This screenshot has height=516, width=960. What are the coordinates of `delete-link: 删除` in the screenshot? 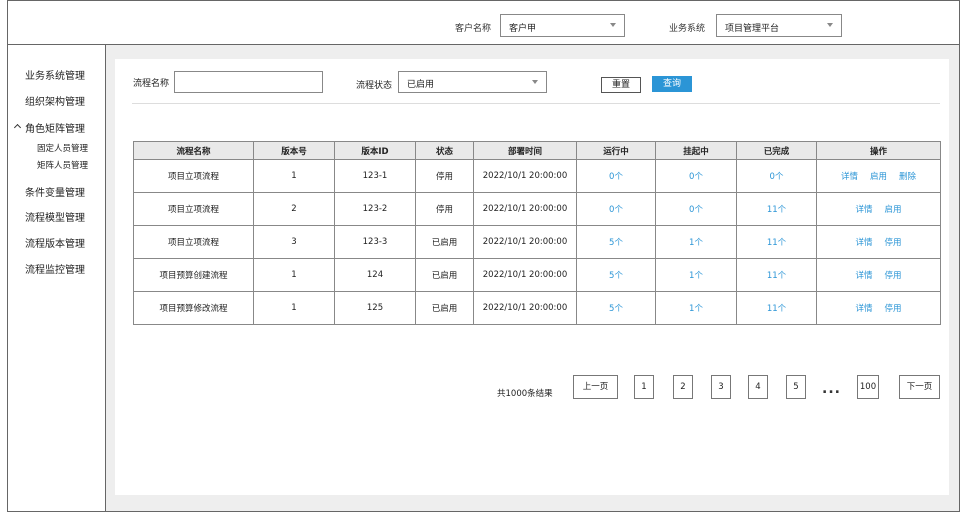 It's located at (907, 177).